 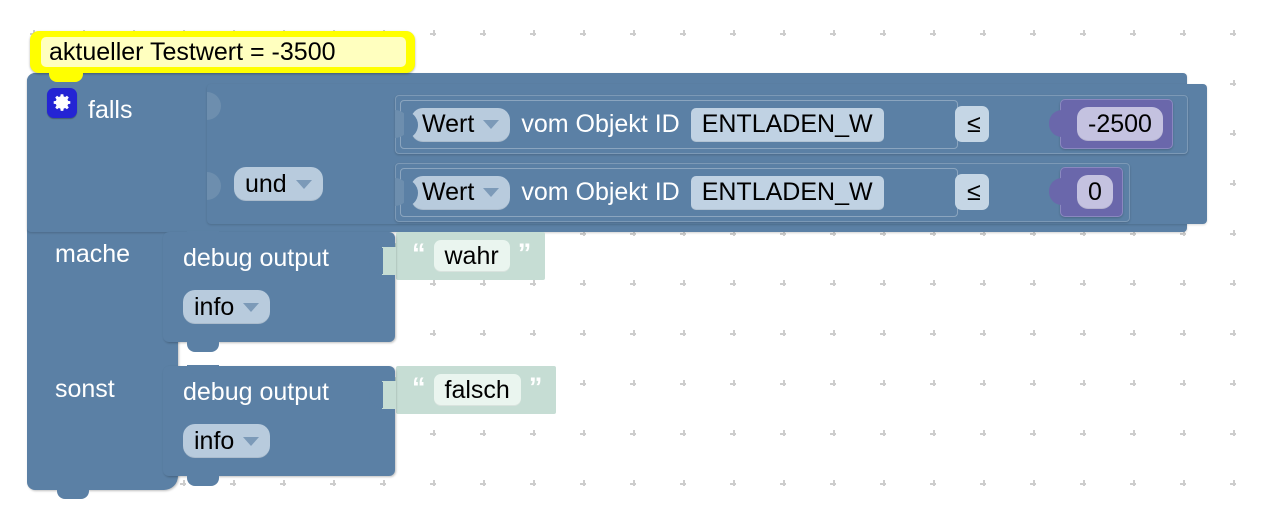 I want to click on object-id-field-1: ENTLADEN_W, so click(x=787, y=124).